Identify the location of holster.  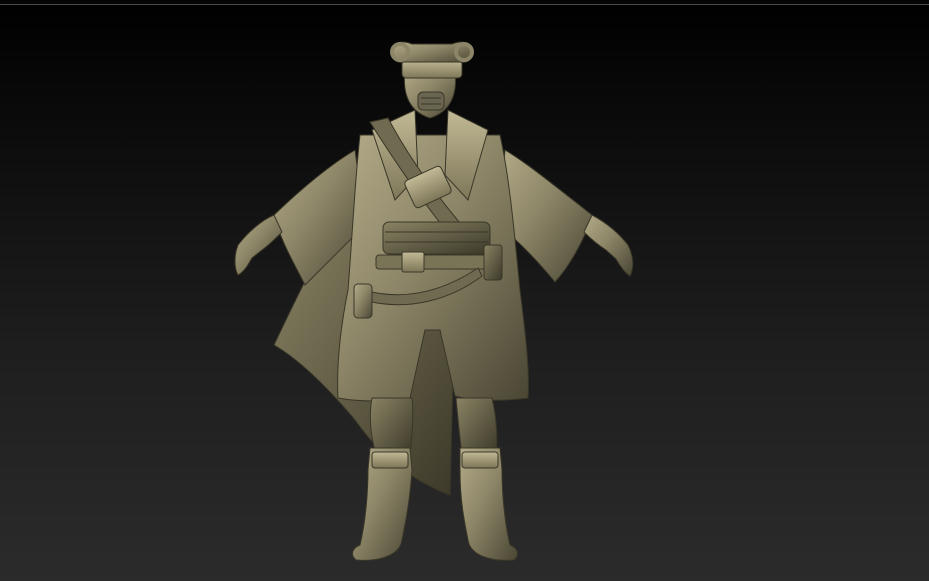
(363, 301).